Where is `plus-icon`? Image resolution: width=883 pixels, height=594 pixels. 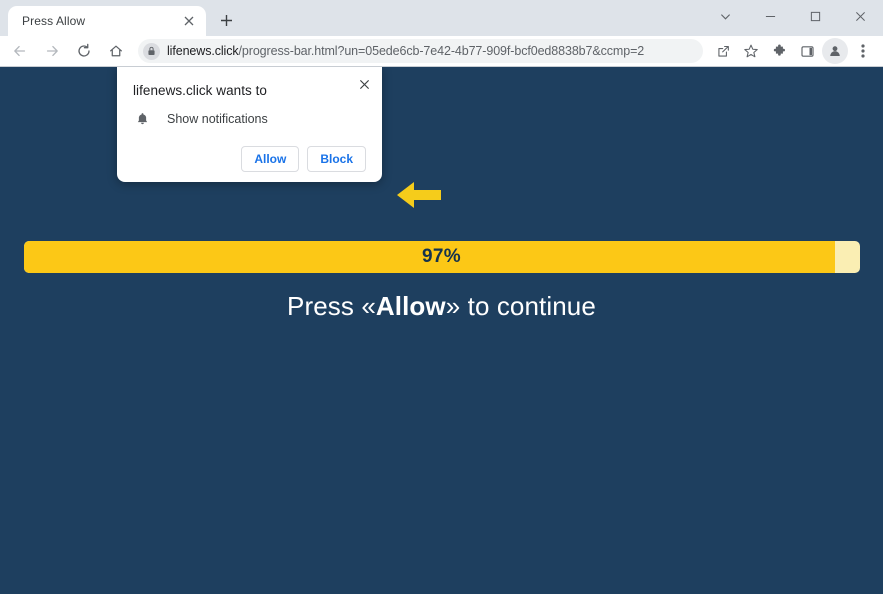
plus-icon is located at coordinates (226, 20).